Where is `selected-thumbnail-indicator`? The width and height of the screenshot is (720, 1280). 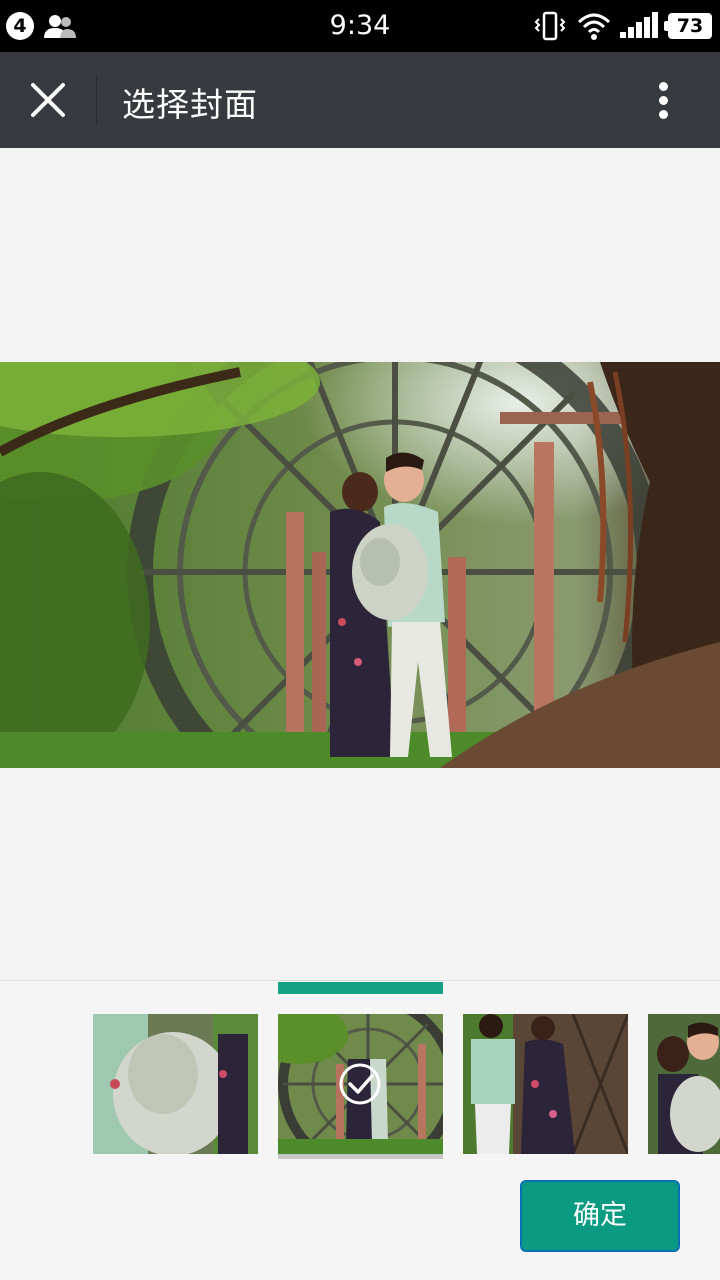
selected-thumbnail-indicator is located at coordinates (360, 988).